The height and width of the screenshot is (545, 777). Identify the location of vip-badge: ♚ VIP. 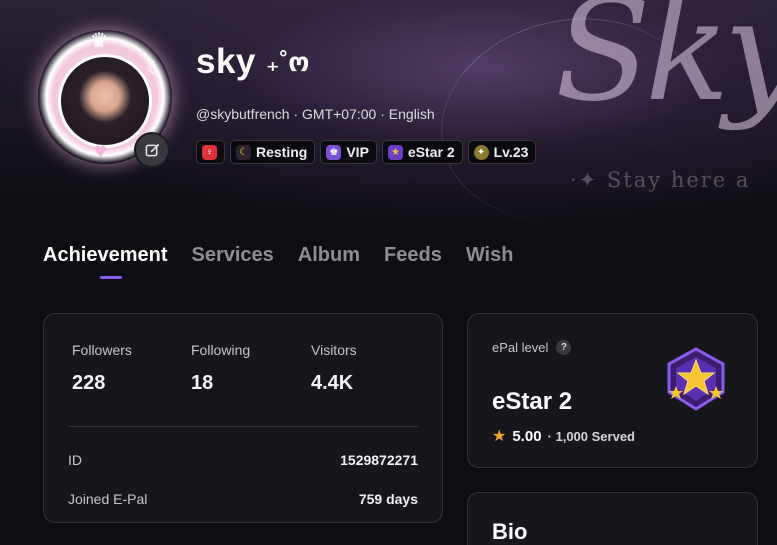
(348, 152).